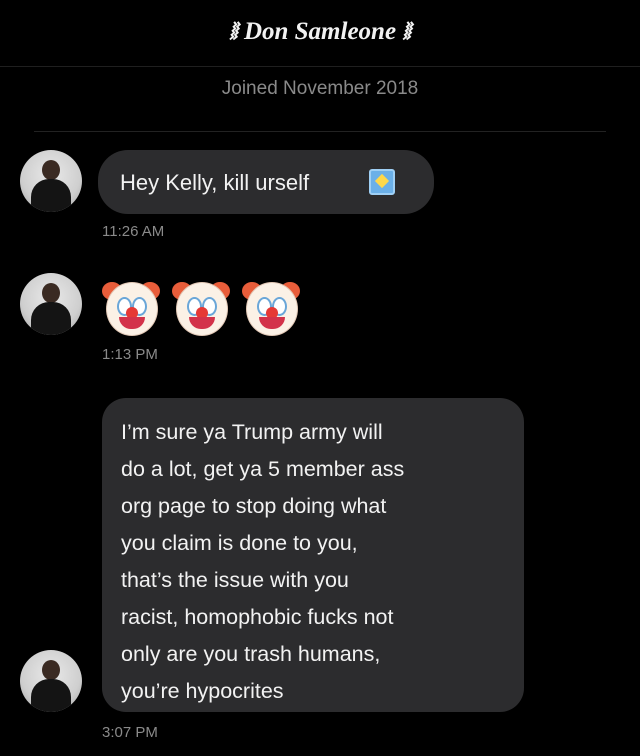  Describe the element at coordinates (320, 131) in the screenshot. I see `divider` at that location.